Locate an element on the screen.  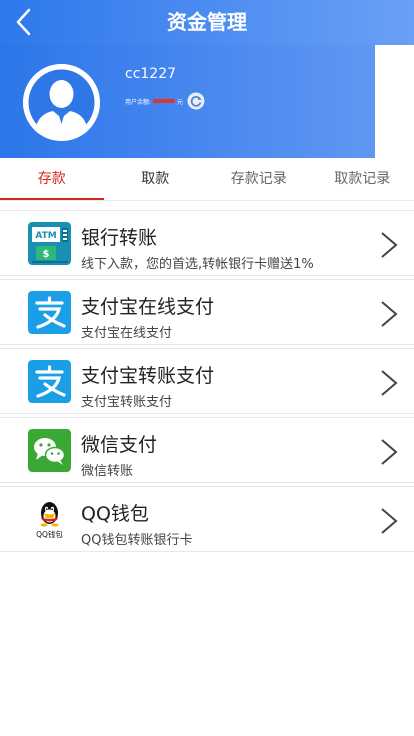
item-title: 支付宝转账支付 is located at coordinates (148, 376).